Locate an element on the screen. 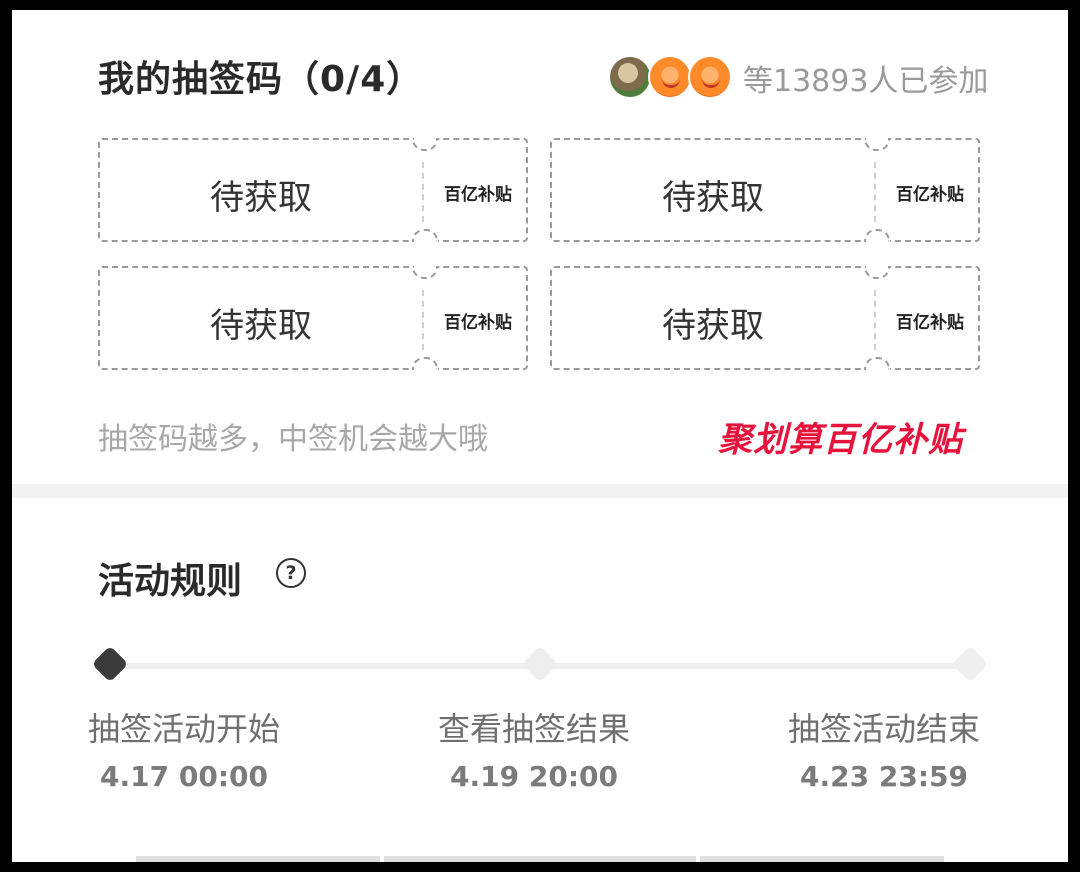 The height and width of the screenshot is (872, 1080). participant-avatars is located at coordinates (673, 78).